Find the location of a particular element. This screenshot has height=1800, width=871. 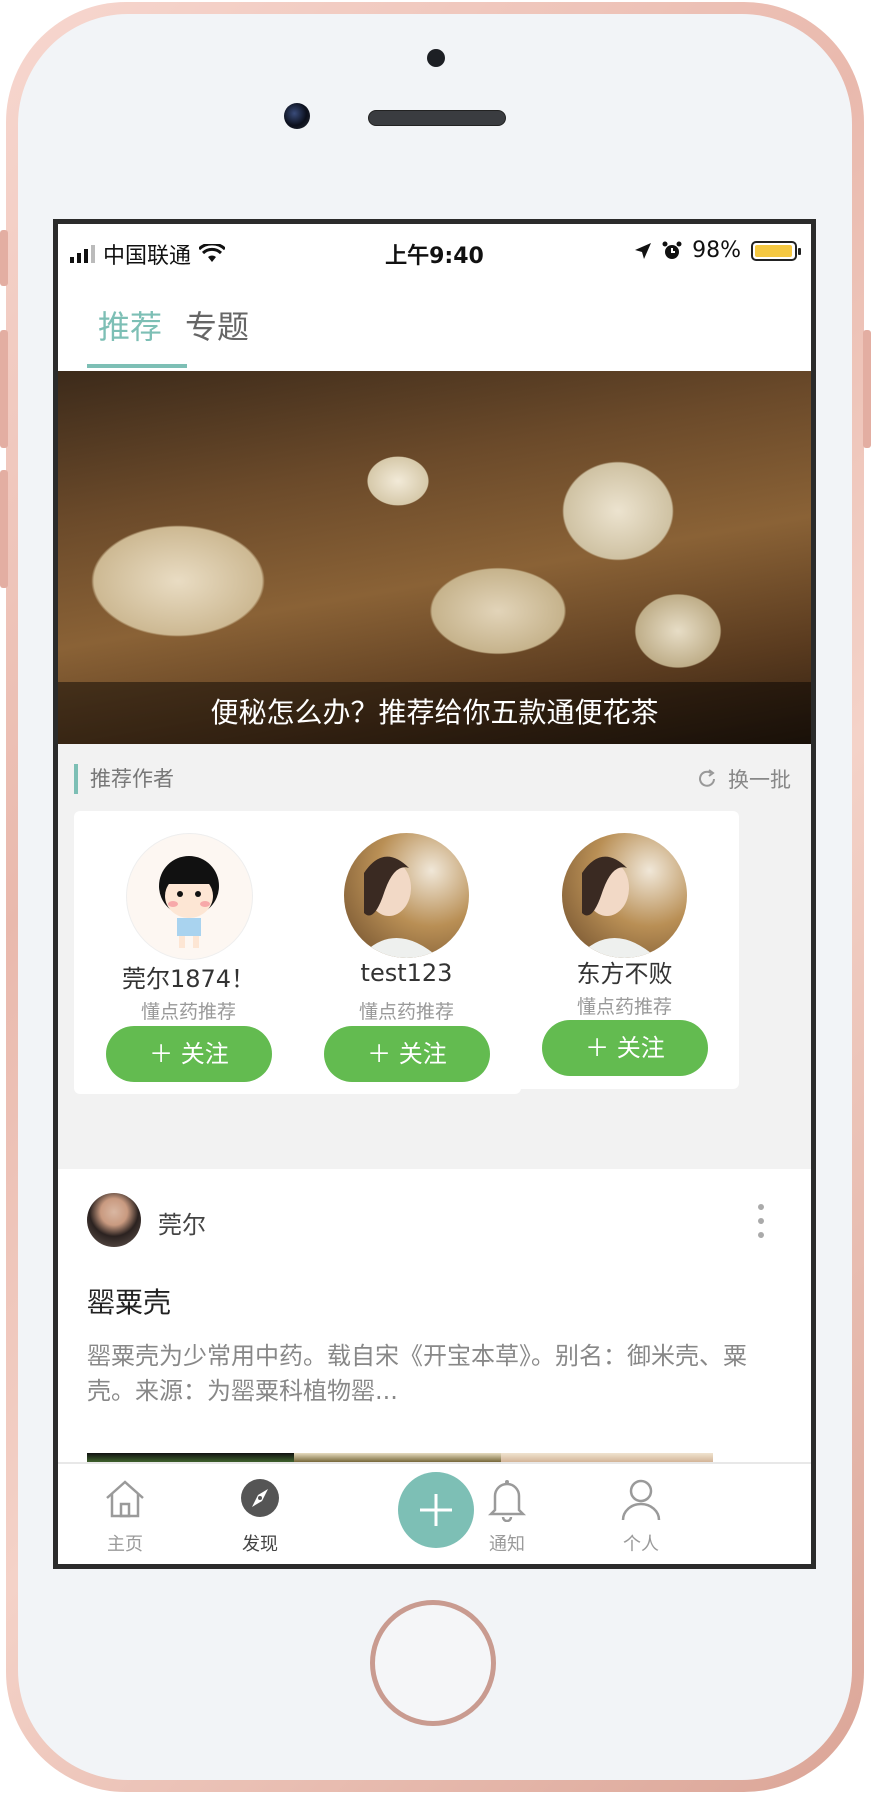

tabbar-label: 主页 is located at coordinates (125, 1544).